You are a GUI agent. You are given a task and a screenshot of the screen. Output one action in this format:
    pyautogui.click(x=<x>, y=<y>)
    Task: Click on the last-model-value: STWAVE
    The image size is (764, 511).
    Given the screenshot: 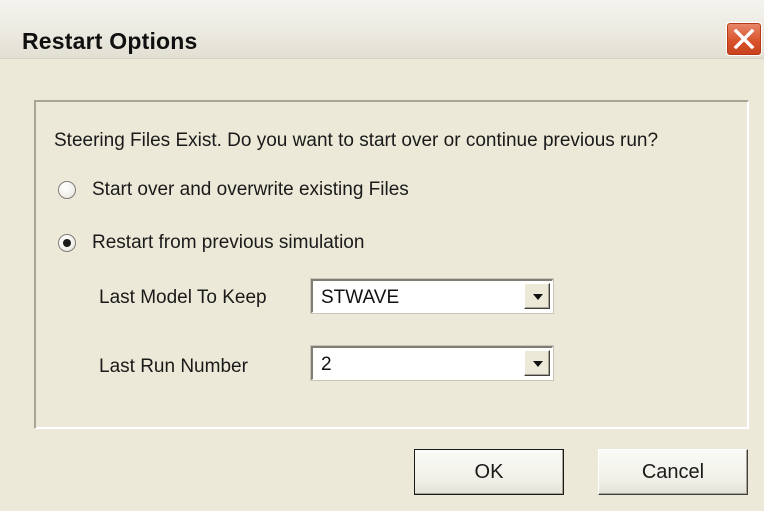 What is the action you would take?
    pyautogui.click(x=360, y=297)
    